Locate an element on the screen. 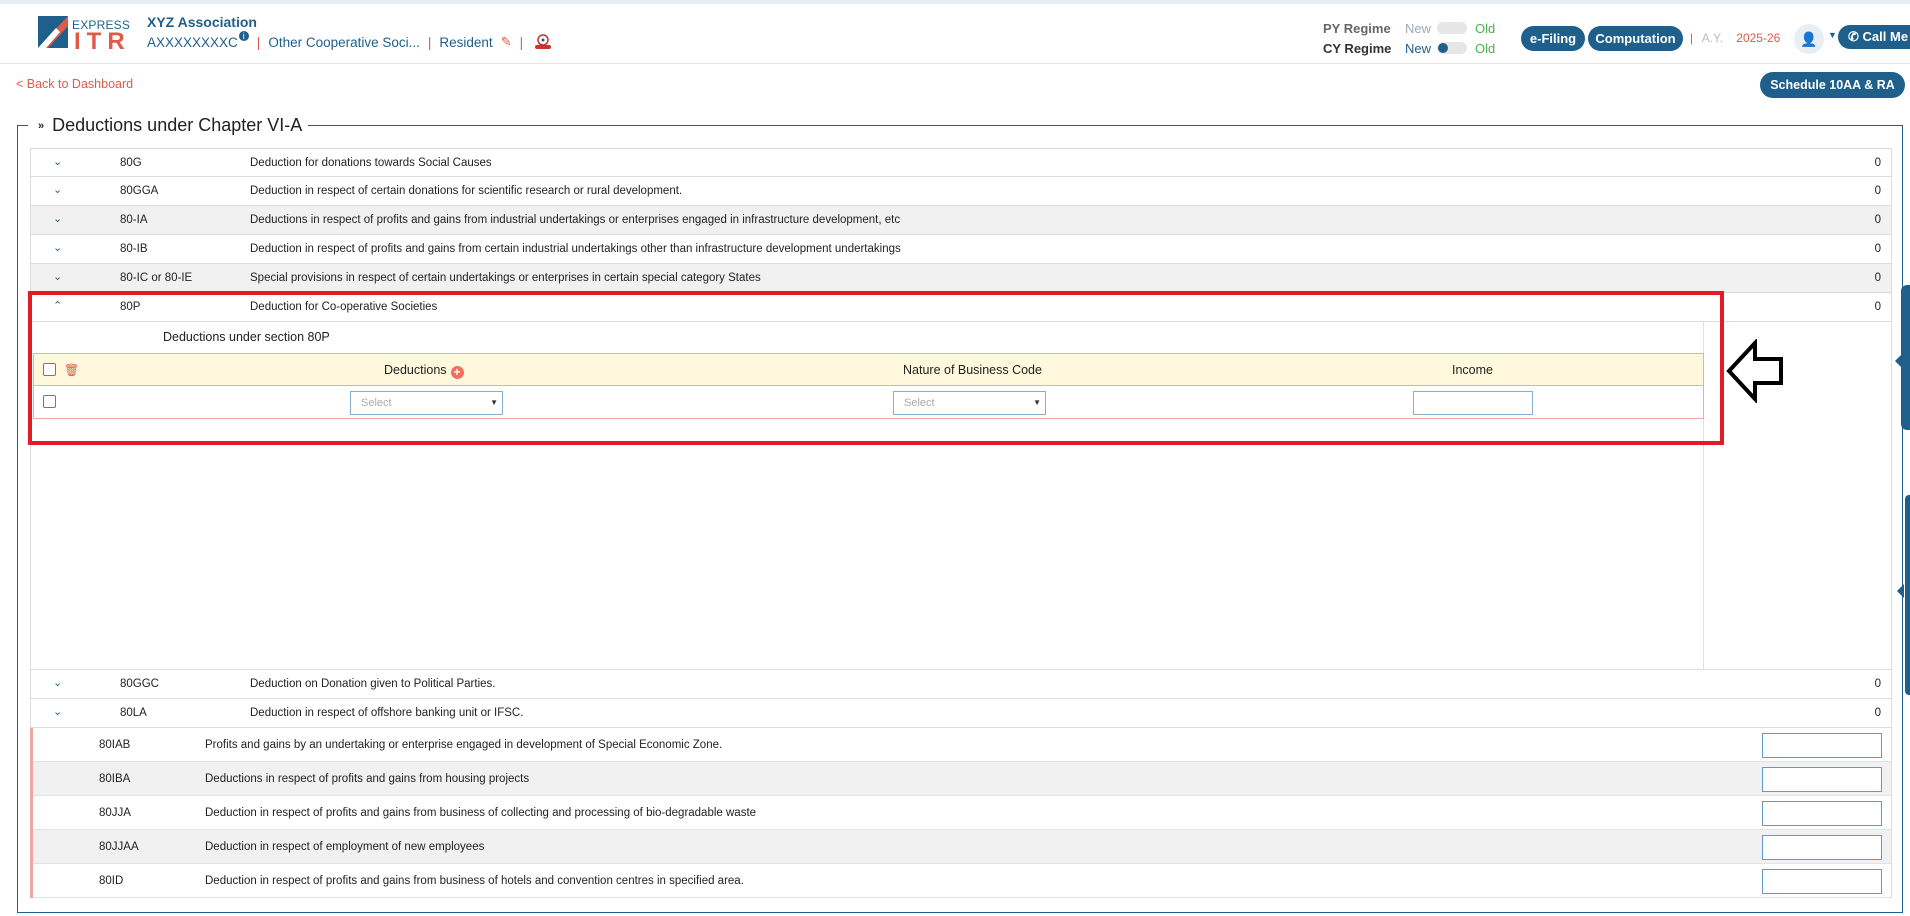  highlight-box is located at coordinates (876, 368).